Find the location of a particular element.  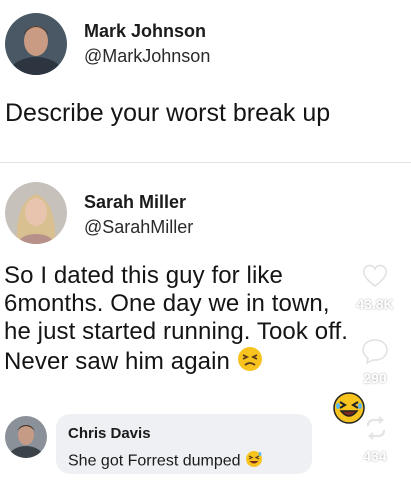

reply-line: Never saw him again is located at coordinates (117, 361).